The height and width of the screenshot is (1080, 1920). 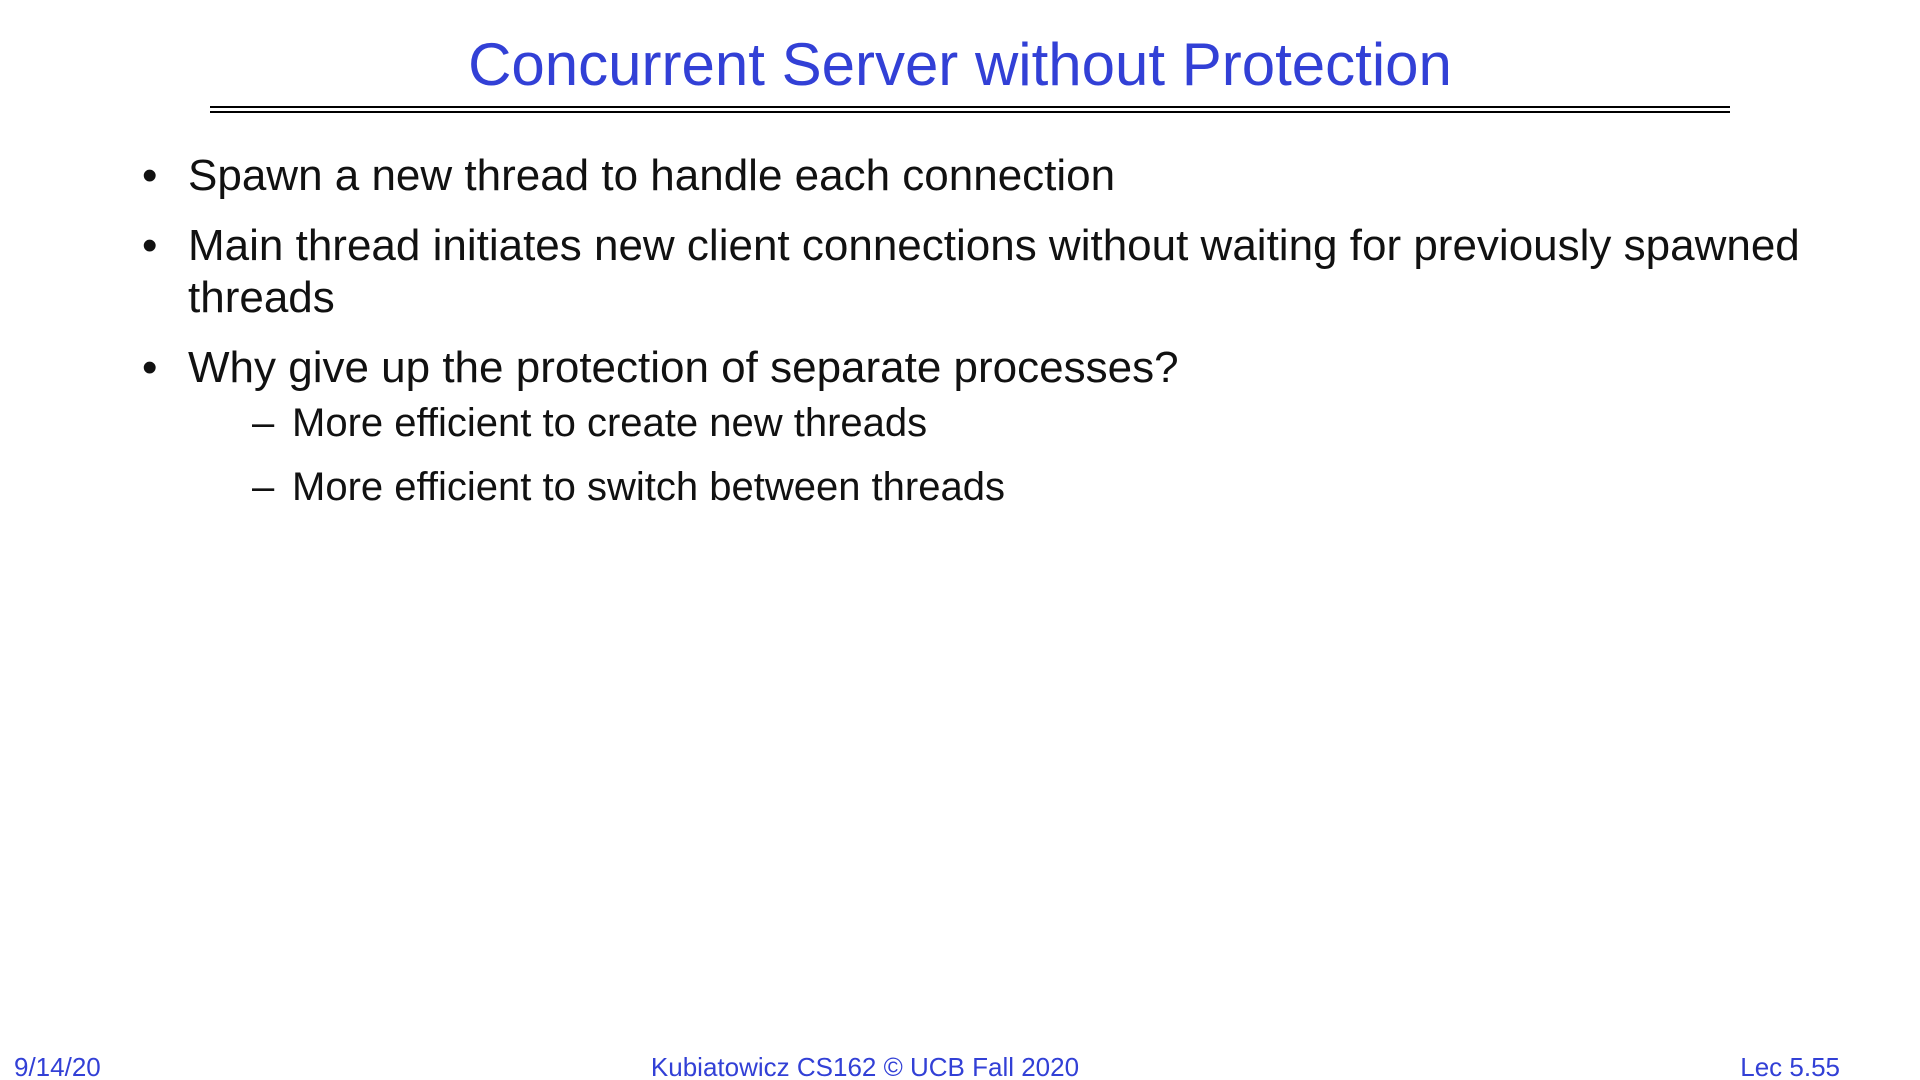 What do you see at coordinates (970, 109) in the screenshot?
I see `title-double-rule` at bounding box center [970, 109].